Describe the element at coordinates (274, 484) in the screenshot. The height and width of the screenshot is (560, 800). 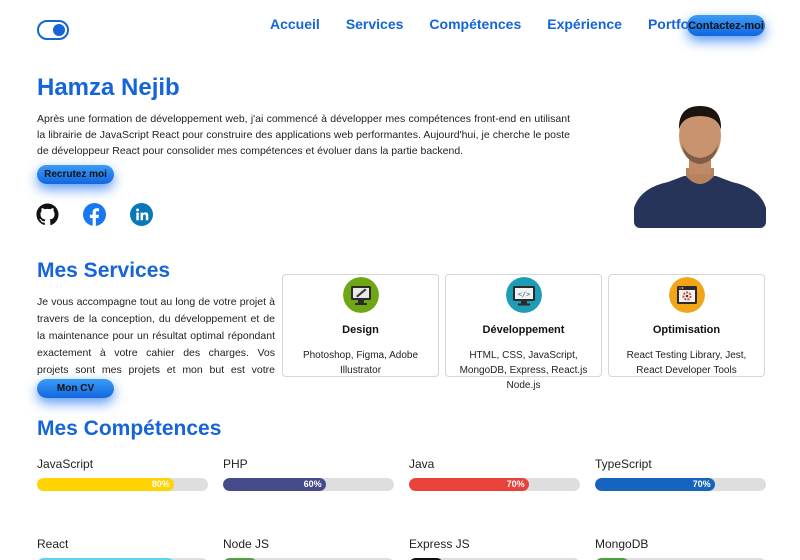
I see `skill-progress-fill: 60%` at that location.